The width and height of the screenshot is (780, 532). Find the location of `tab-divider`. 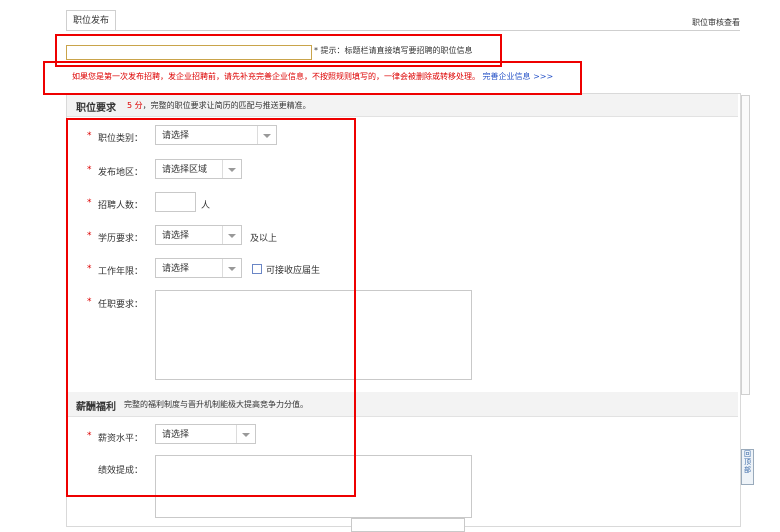

tab-divider is located at coordinates (403, 30).